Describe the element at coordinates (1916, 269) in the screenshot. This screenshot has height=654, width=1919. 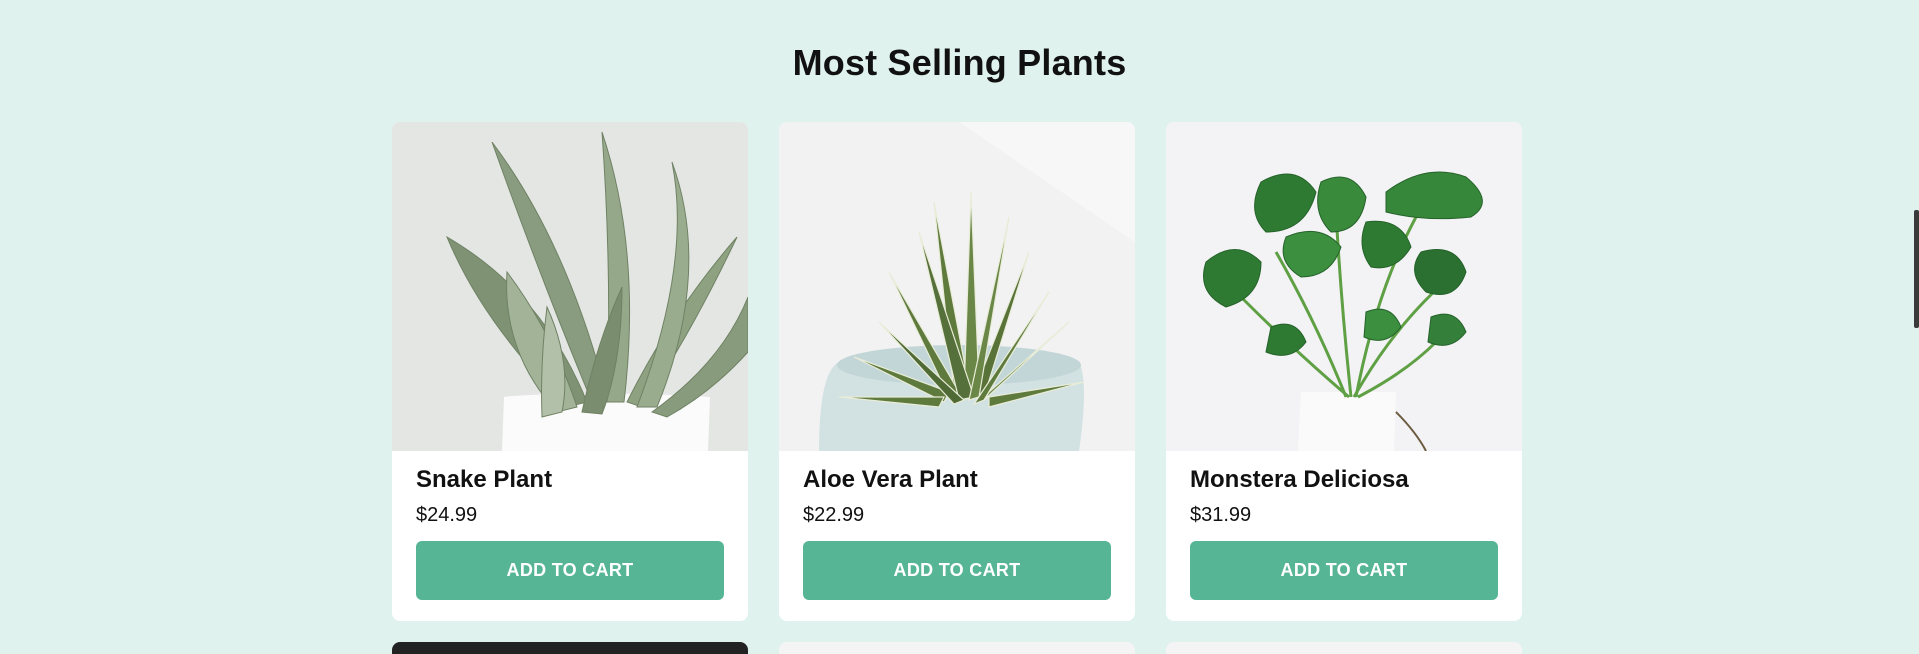
I see `scrollbar-thumb` at that location.